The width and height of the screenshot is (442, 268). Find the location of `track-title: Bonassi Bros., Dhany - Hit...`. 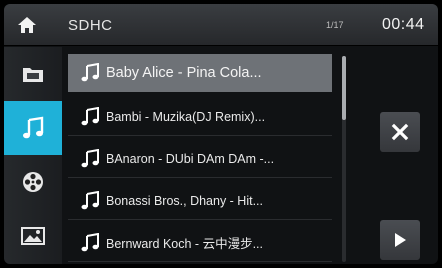

track-title: Bonassi Bros., Dhany - Hit... is located at coordinates (185, 200).